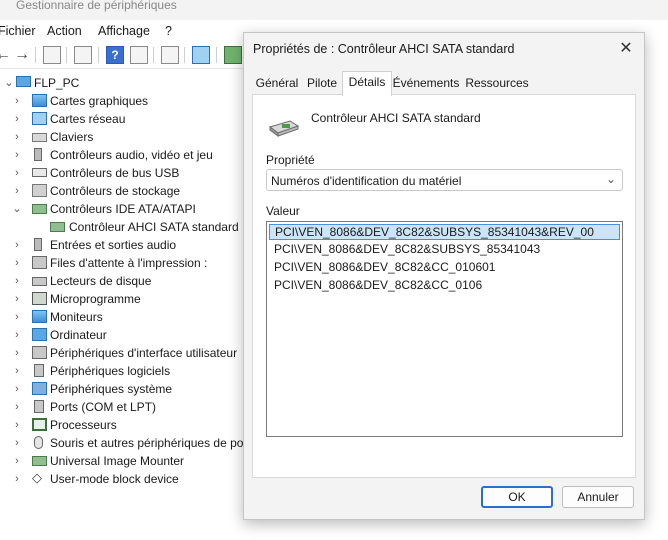 This screenshot has height=540, width=668. I want to click on tree-item-controleurs-audio: › Contrôleurs audio, vidéo et jeu, so click(122, 155).